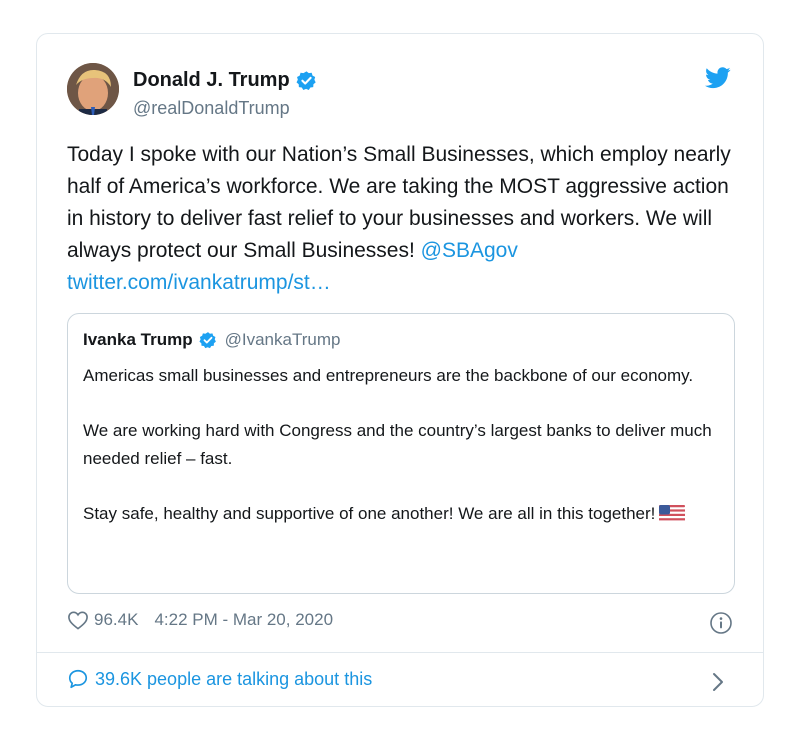 This screenshot has height=747, width=800. I want to click on conversation-link: 39.6K people are talking about this, so click(219, 679).